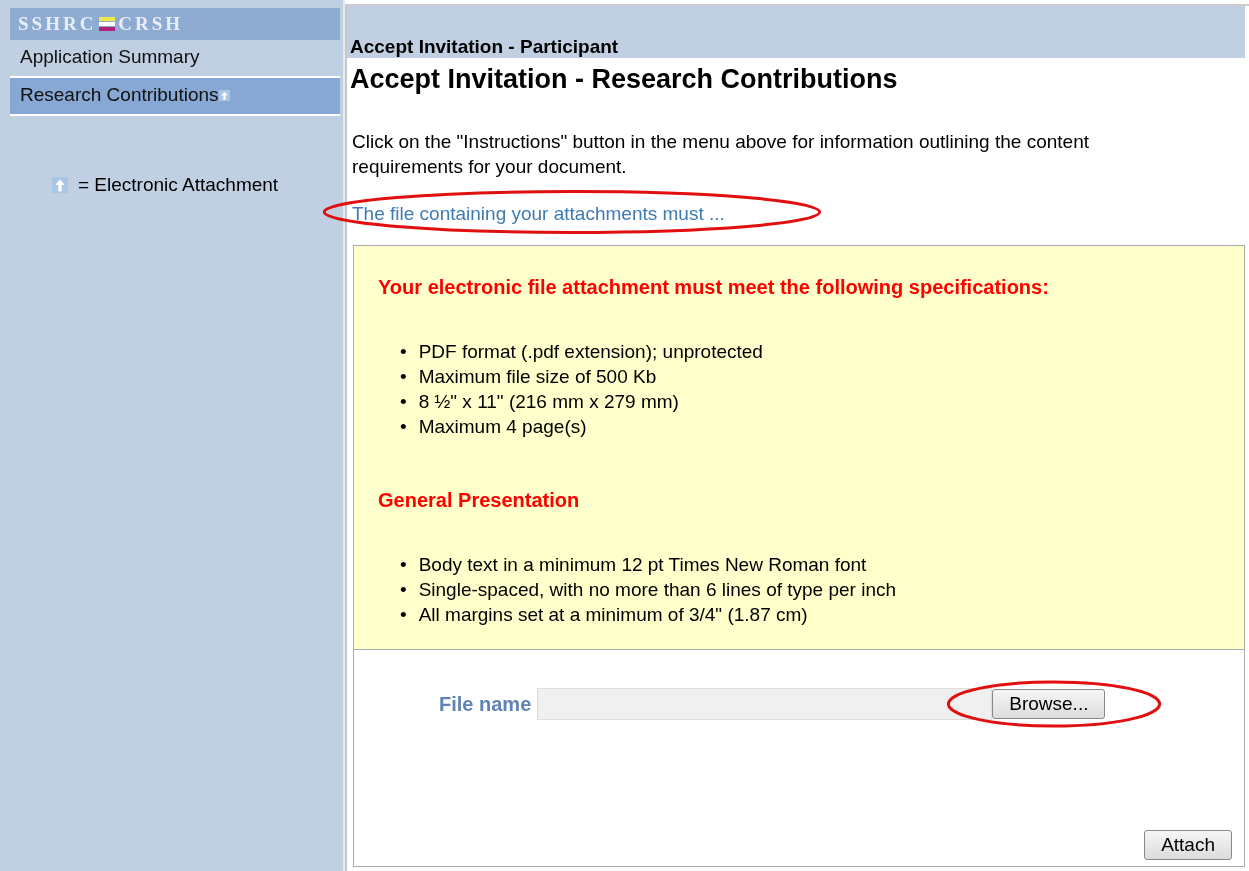 The image size is (1249, 871). Describe the element at coordinates (548, 402) in the screenshot. I see `spec-item: 8 ½" x 11" (216 mm x 279 mm)` at that location.